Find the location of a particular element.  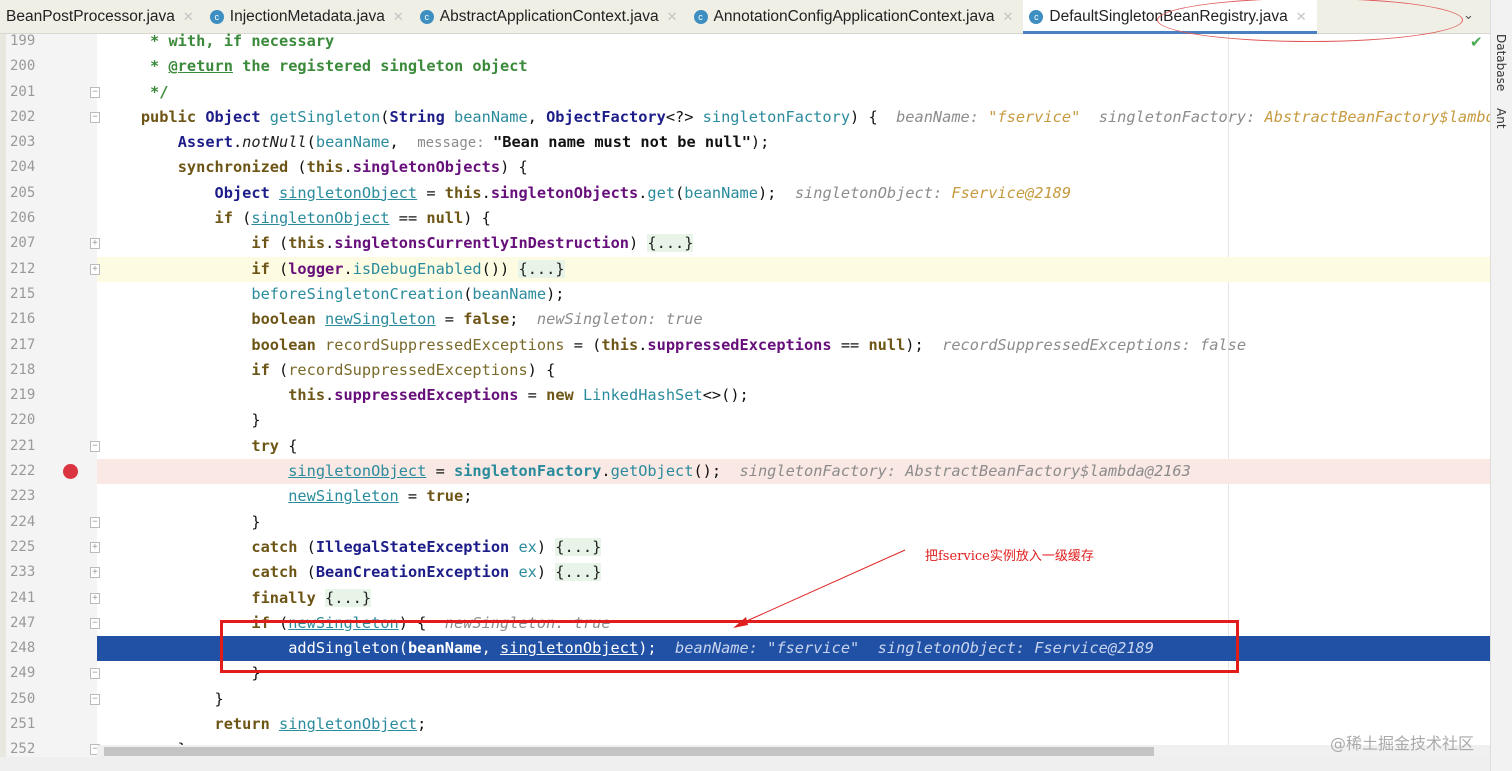

line-number: 204 is located at coordinates (25, 167).